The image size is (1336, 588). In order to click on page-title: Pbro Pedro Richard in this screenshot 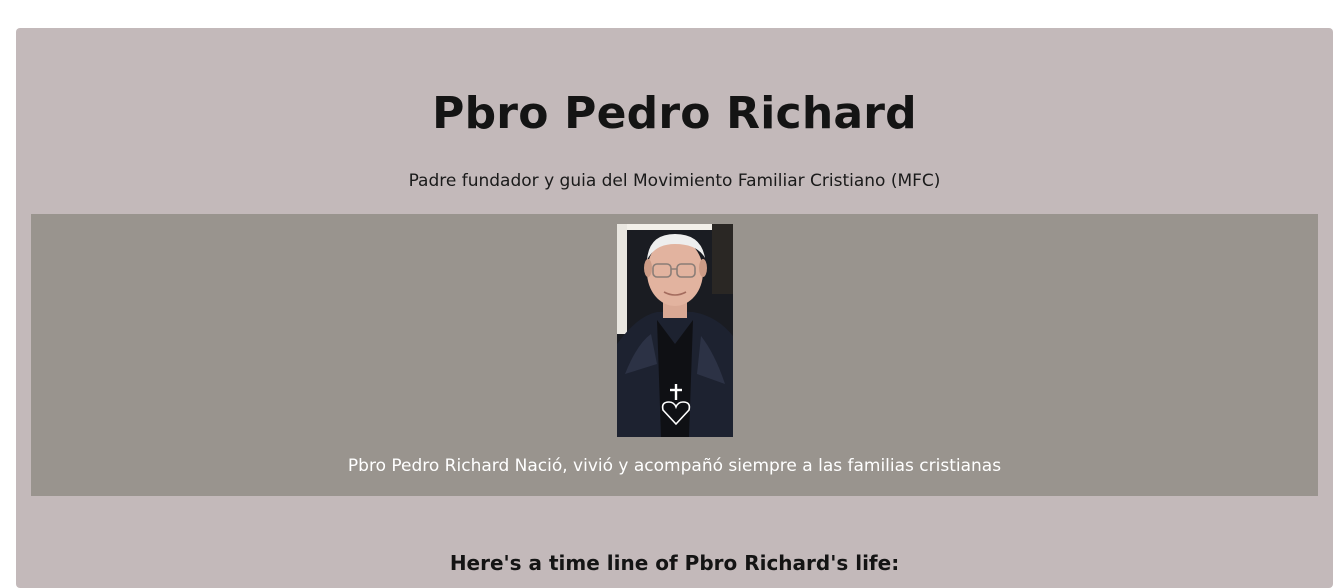, I will do `click(674, 113)`.